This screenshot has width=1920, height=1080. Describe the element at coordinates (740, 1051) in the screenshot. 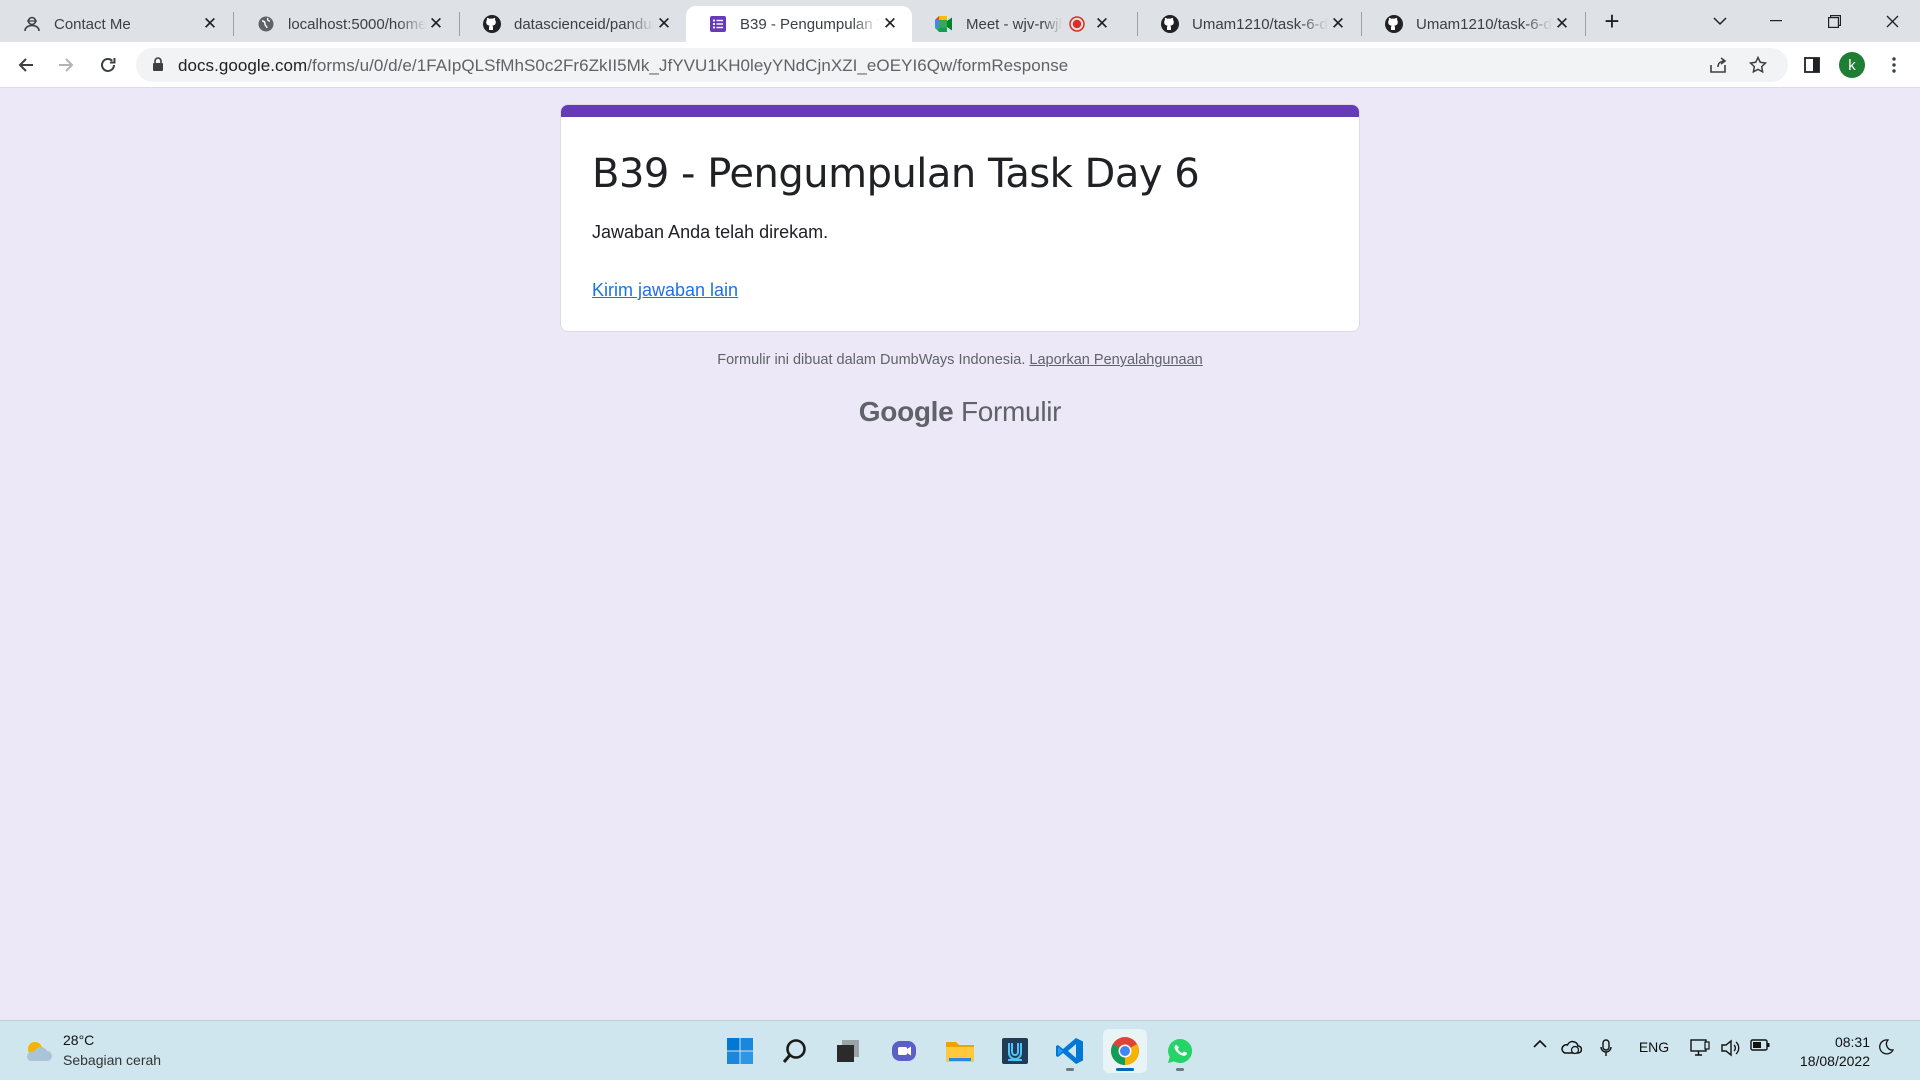

I see `windows-start-icon` at that location.